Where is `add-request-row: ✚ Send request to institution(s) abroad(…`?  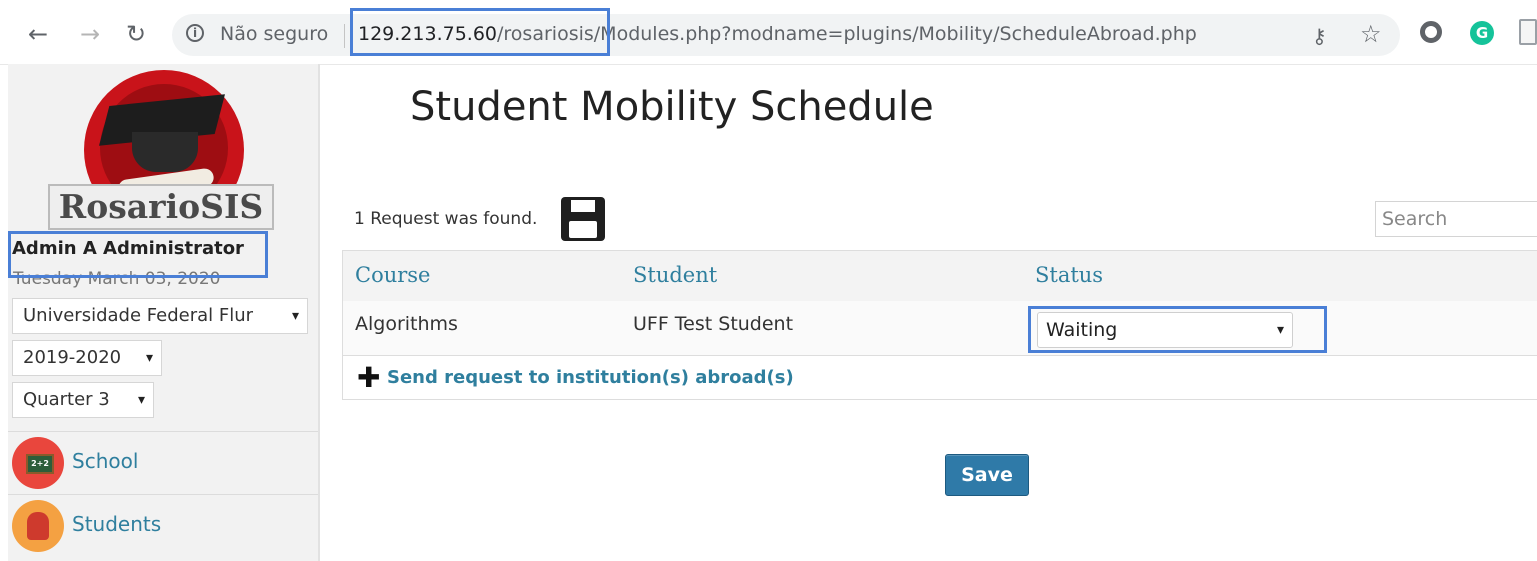 add-request-row: ✚ Send request to institution(s) abroad(… is located at coordinates (940, 377).